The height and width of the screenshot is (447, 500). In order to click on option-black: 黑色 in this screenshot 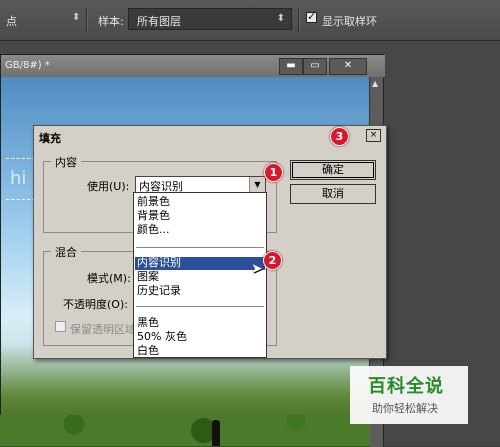, I will do `click(148, 323)`.